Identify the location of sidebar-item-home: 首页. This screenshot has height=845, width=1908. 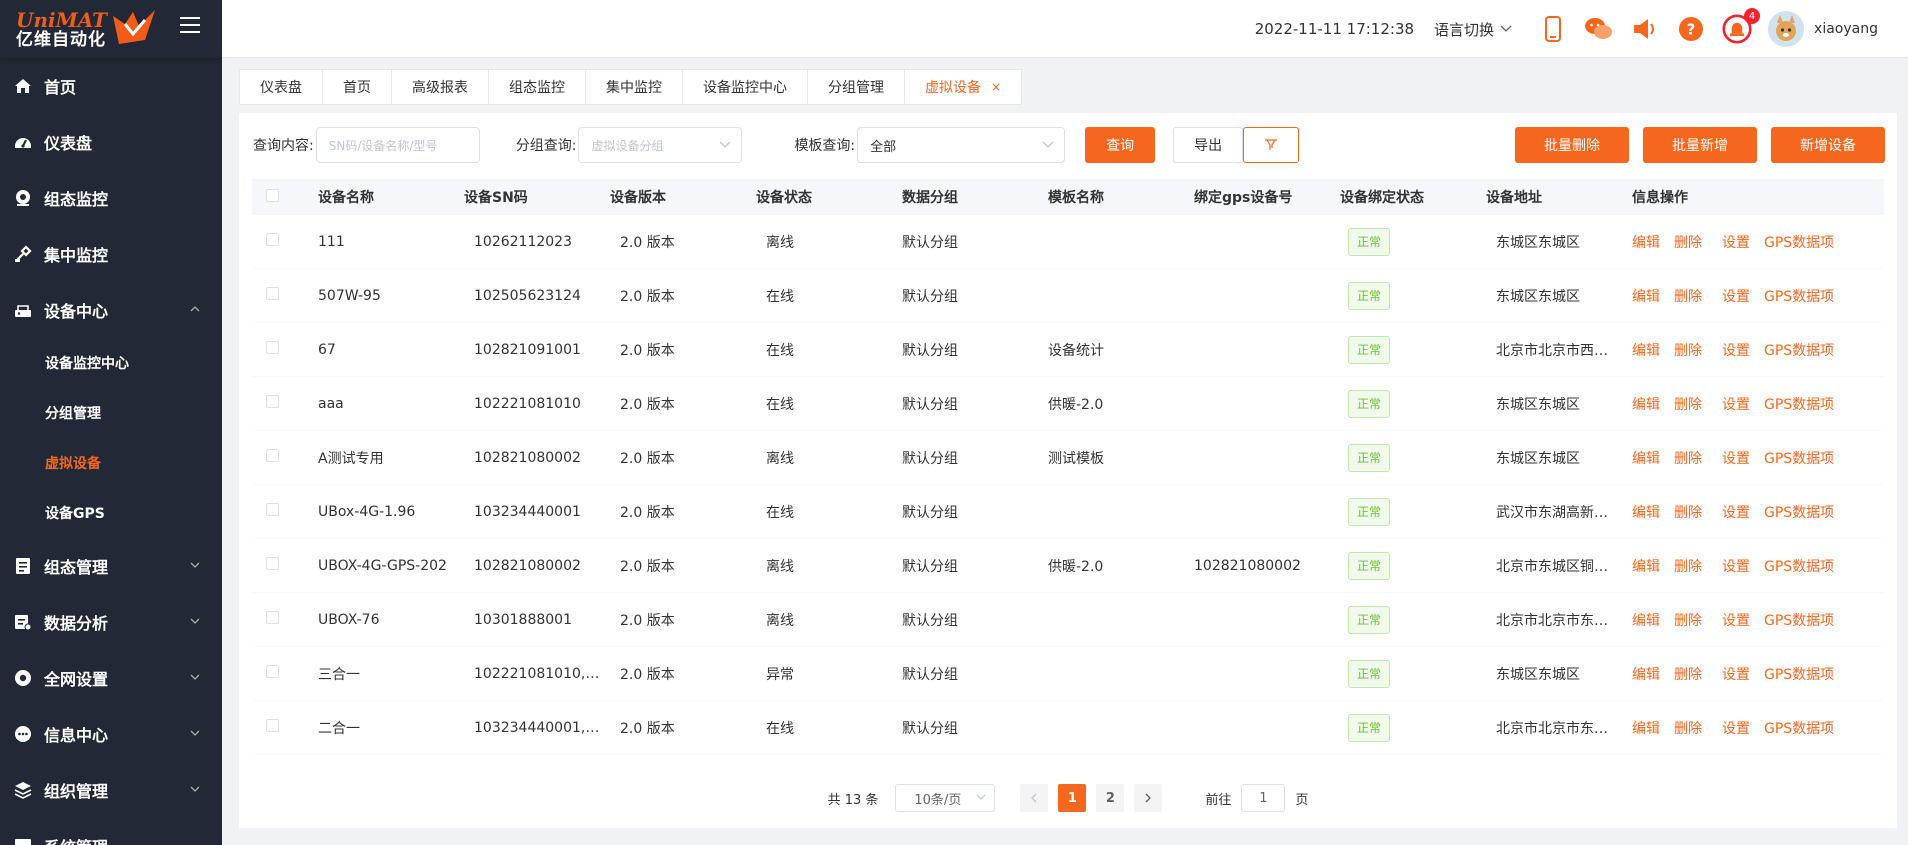
(111, 86).